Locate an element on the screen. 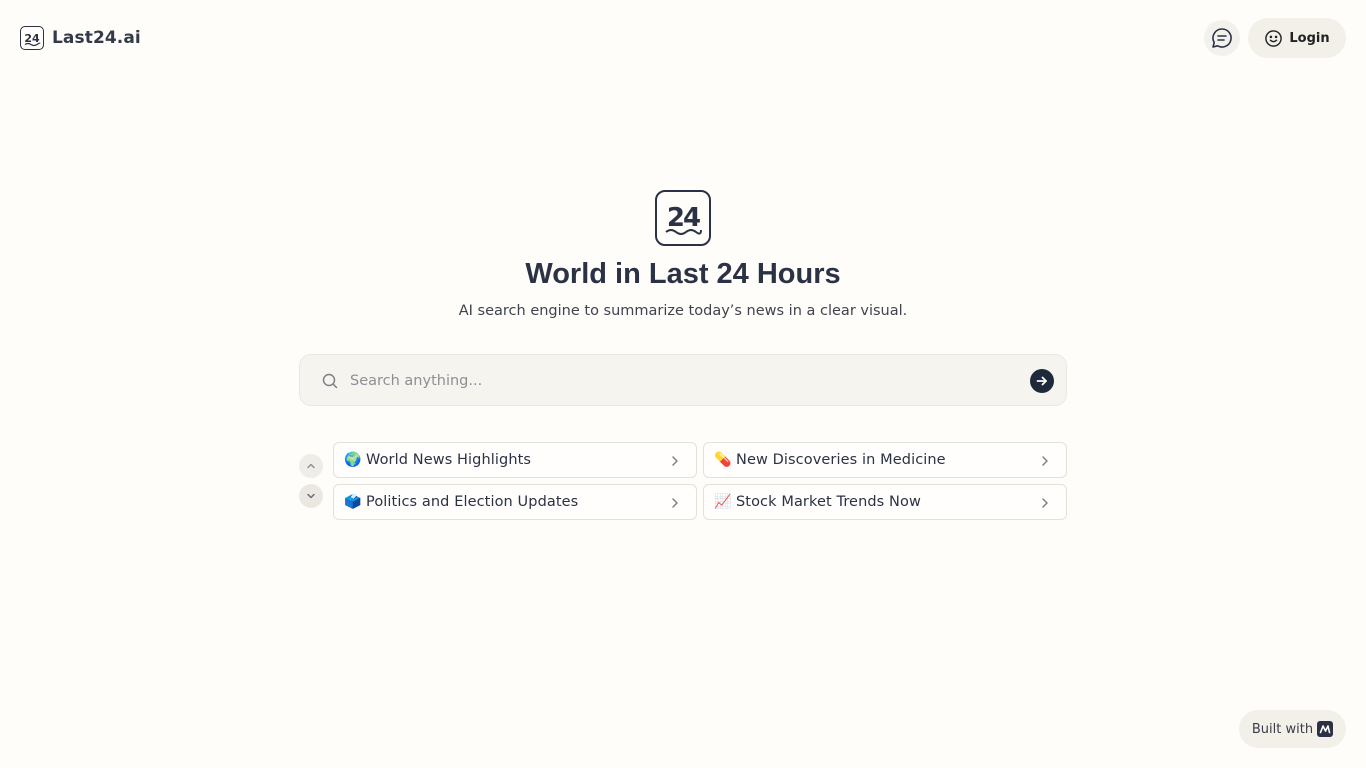  suggestion-label: New Discoveries in Medicine is located at coordinates (841, 460).